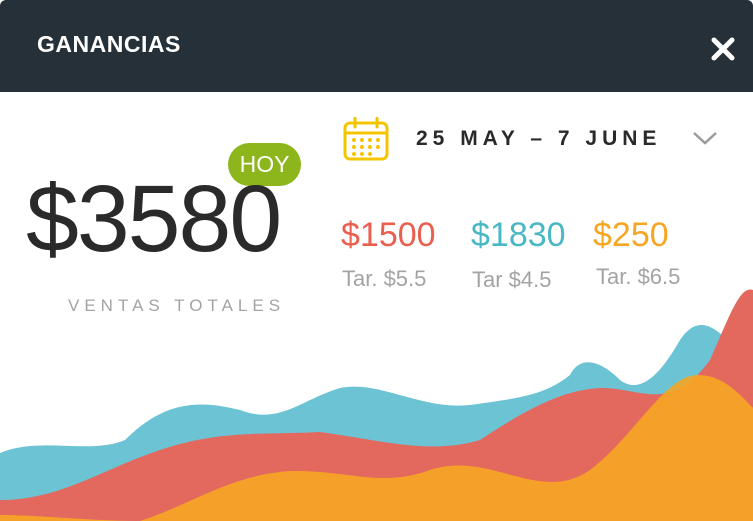 The image size is (753, 521). I want to click on stat-value-teal: $1830, so click(518, 235).